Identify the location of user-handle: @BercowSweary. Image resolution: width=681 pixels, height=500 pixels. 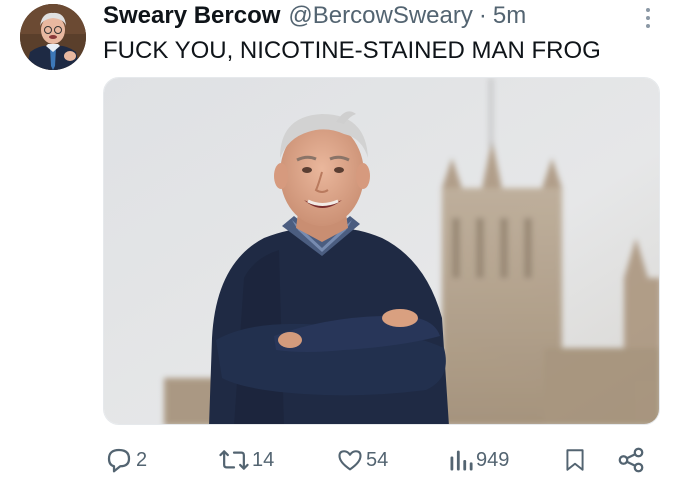
(380, 16).